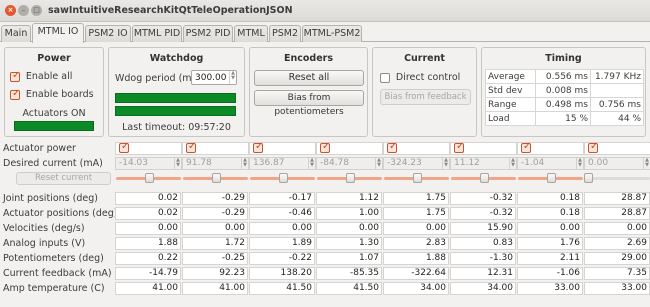  Describe the element at coordinates (208, 33) in the screenshot. I see `tab-psm2-pid: PSM2 PID` at that location.